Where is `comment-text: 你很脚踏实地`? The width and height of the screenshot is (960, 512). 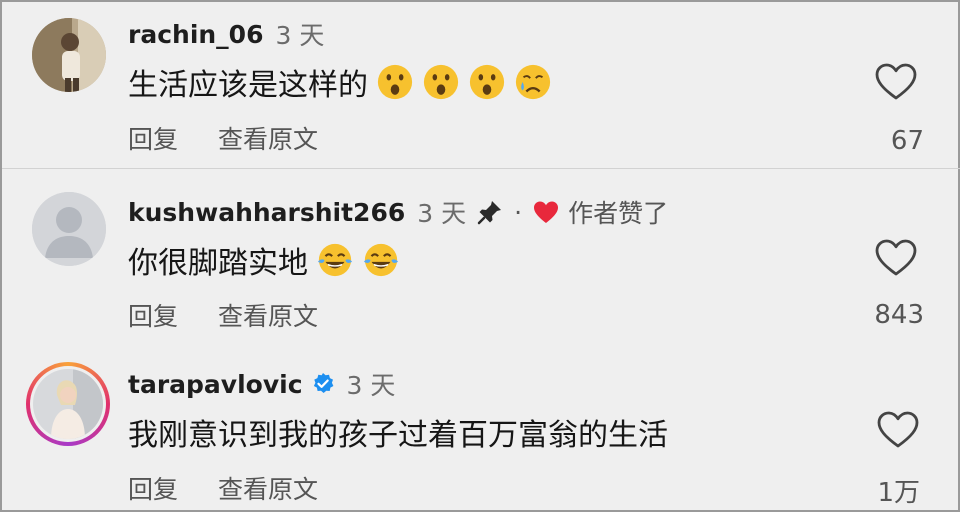 comment-text: 你很脚踏实地 is located at coordinates (264, 260).